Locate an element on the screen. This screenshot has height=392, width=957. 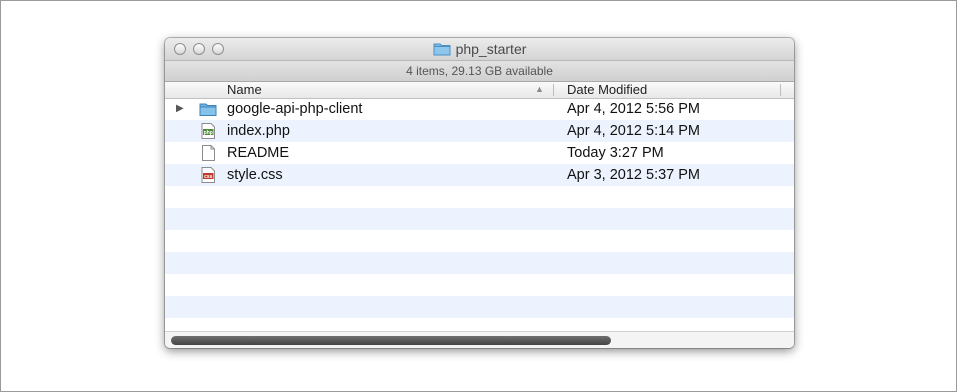
scrollbar-thumb is located at coordinates (391, 340).